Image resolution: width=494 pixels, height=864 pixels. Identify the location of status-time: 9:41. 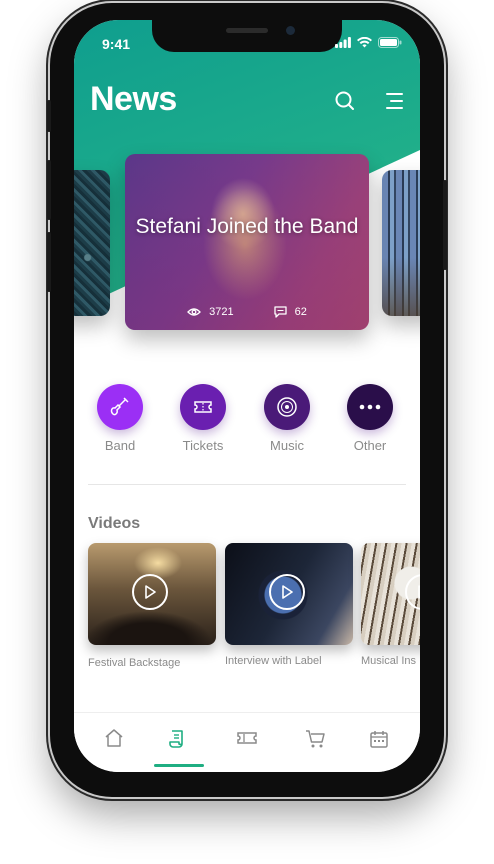
(116, 44).